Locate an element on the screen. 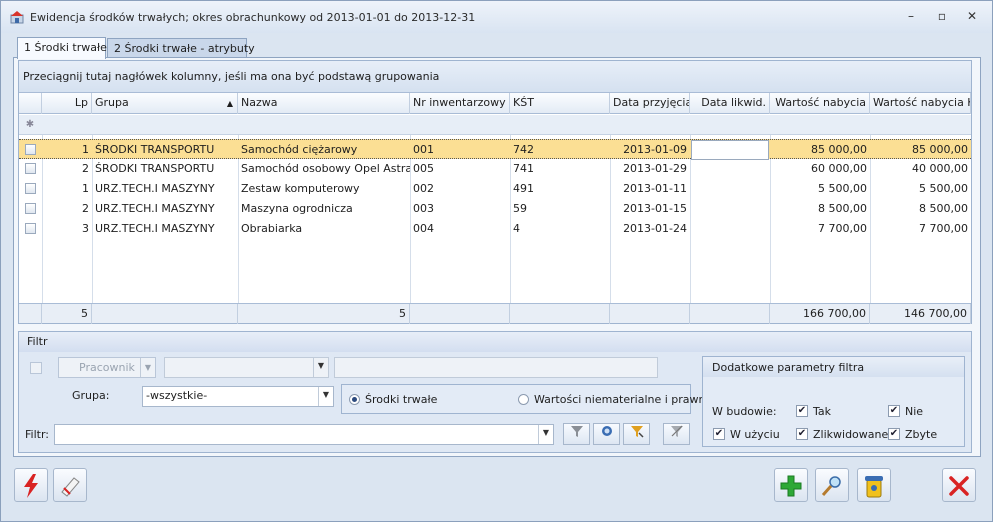 The height and width of the screenshot is (522, 993). filter-edit-icon is located at coordinates (636, 434).